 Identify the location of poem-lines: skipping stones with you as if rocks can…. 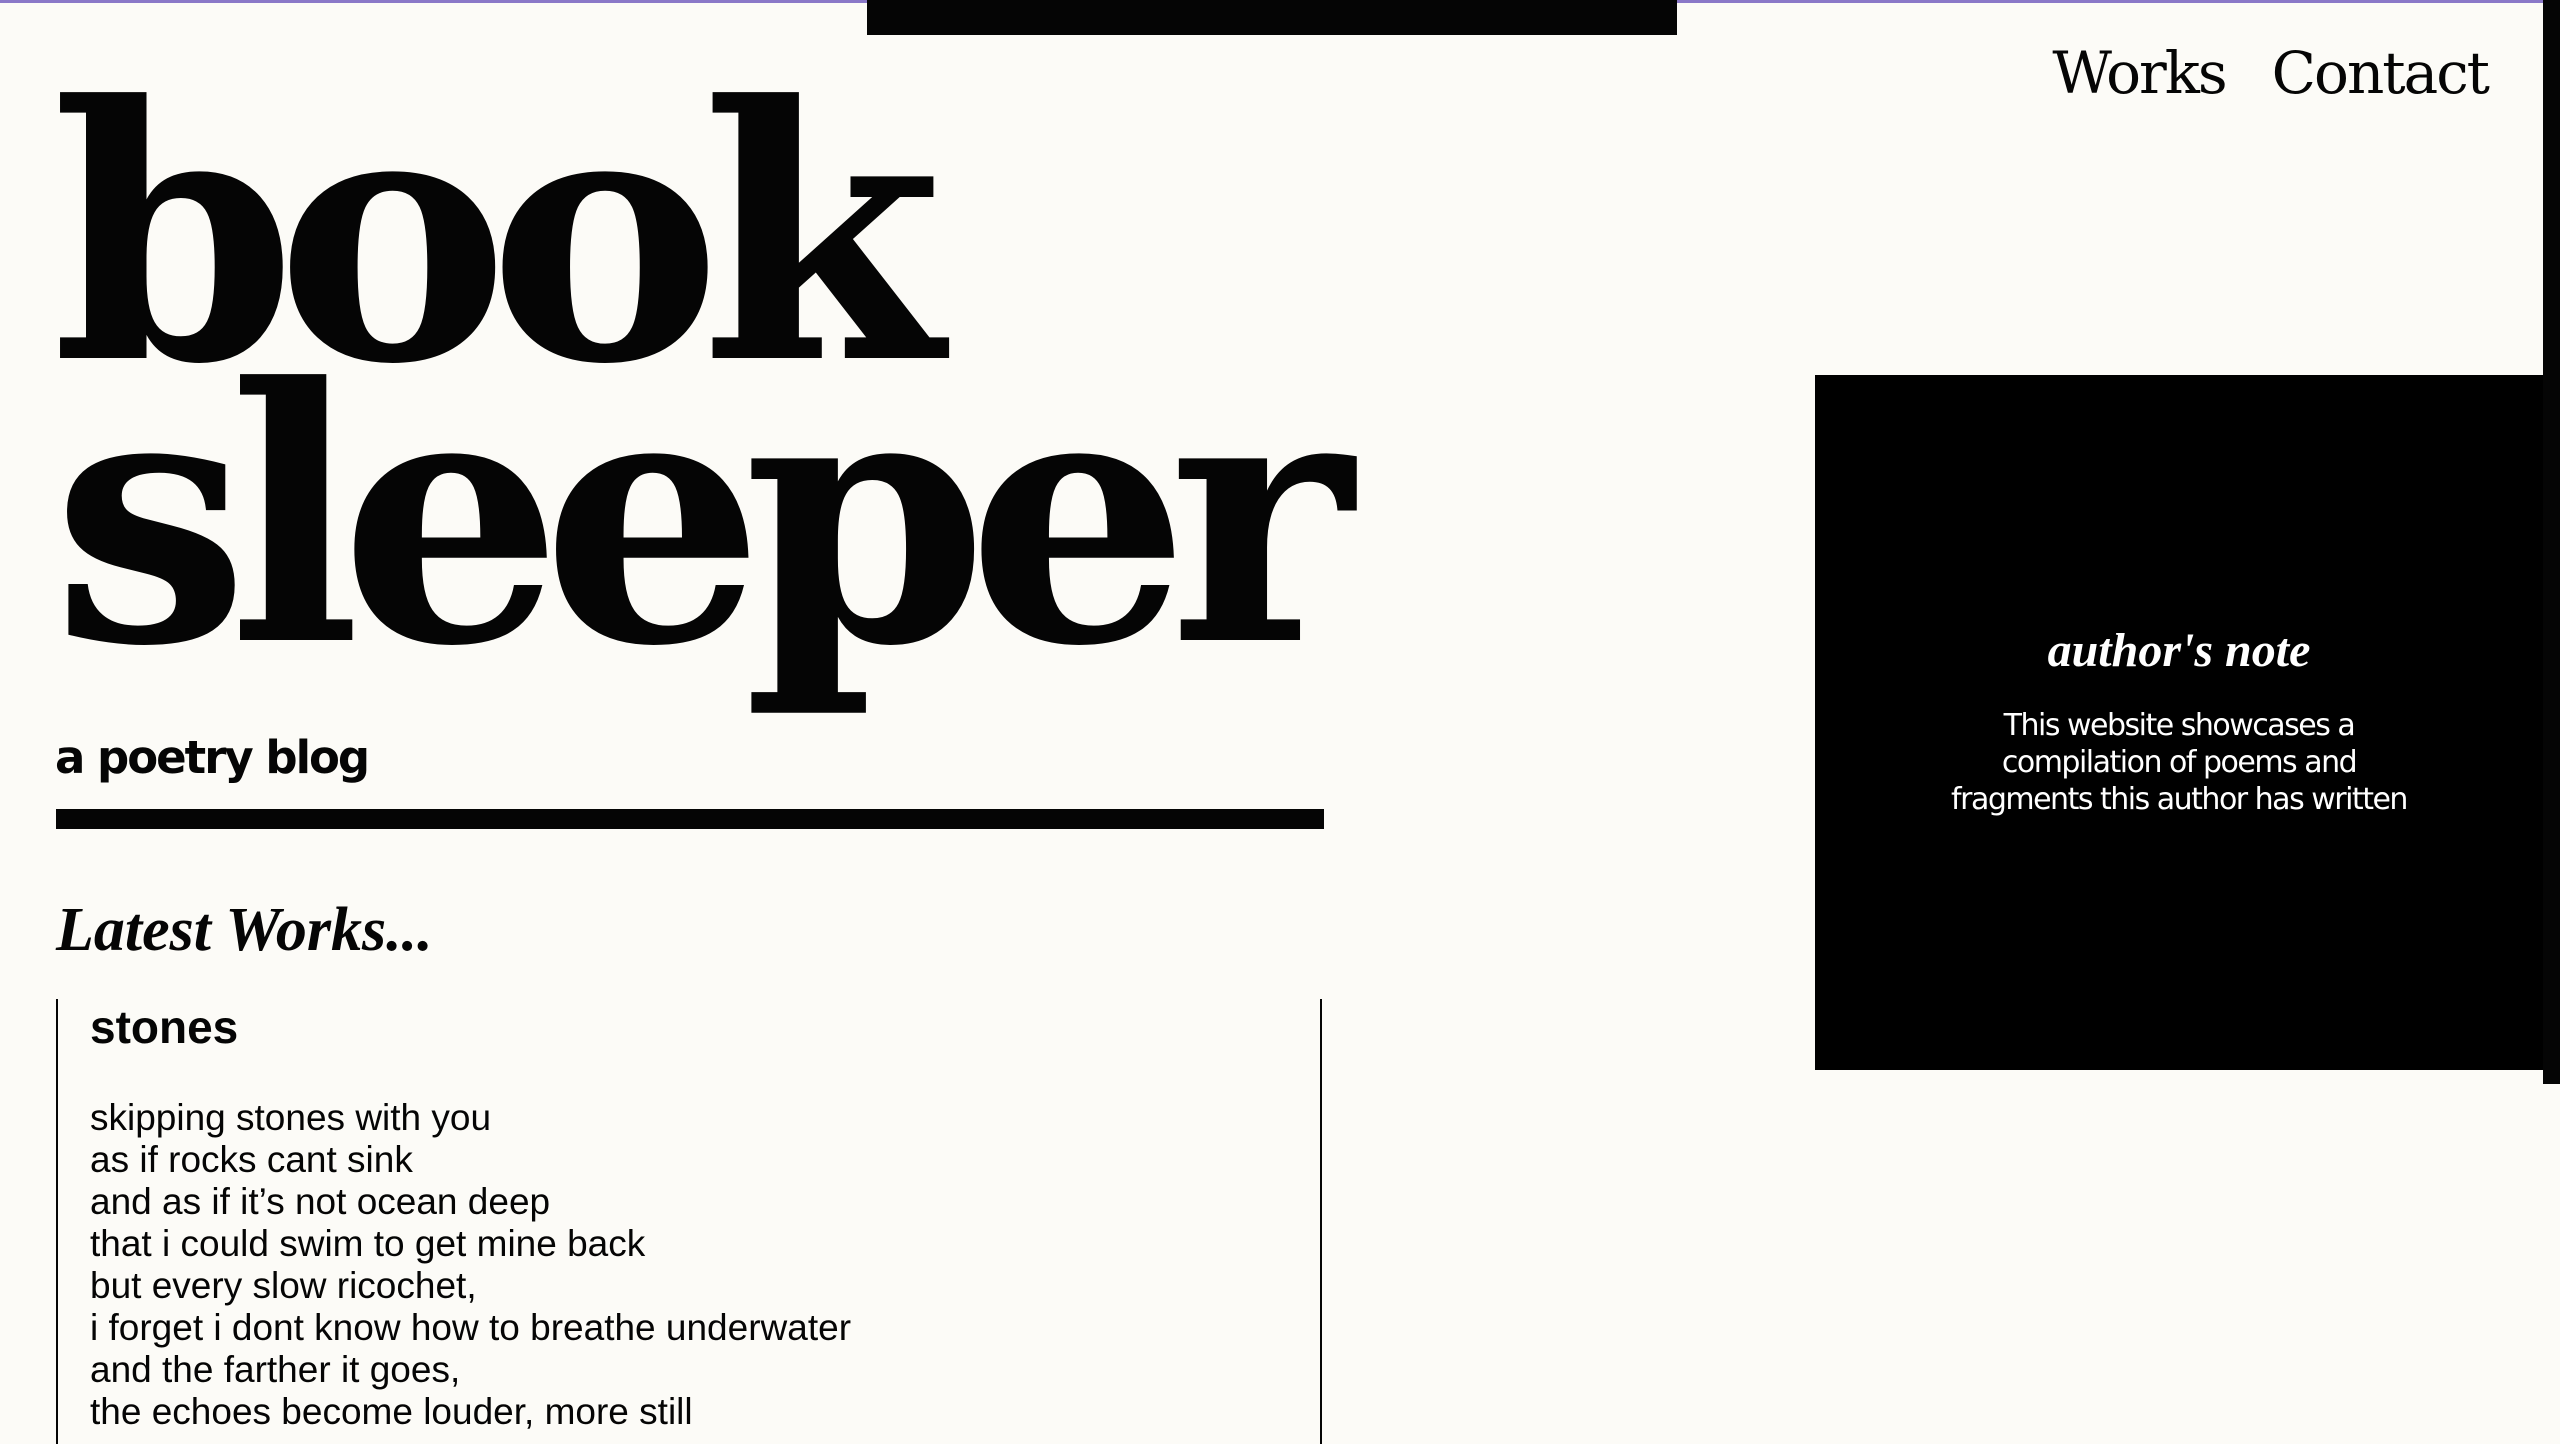
(470, 1265).